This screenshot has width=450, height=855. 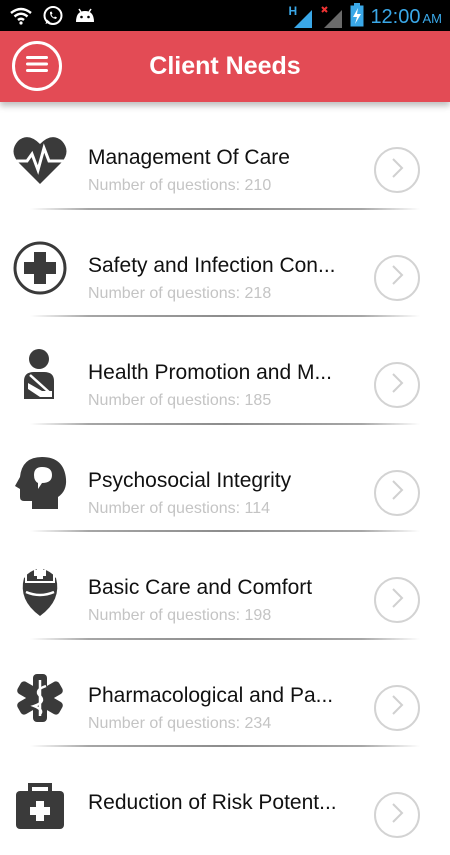 What do you see at coordinates (357, 17) in the screenshot?
I see `battery-charging-icon` at bounding box center [357, 17].